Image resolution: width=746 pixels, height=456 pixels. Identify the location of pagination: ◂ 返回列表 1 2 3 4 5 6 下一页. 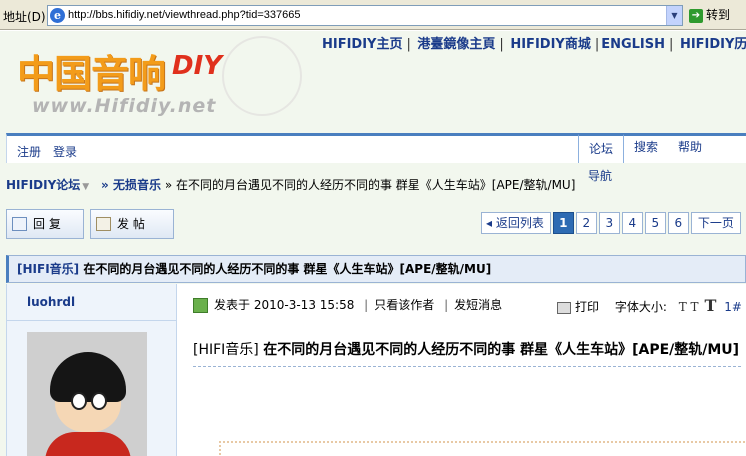
(612, 223).